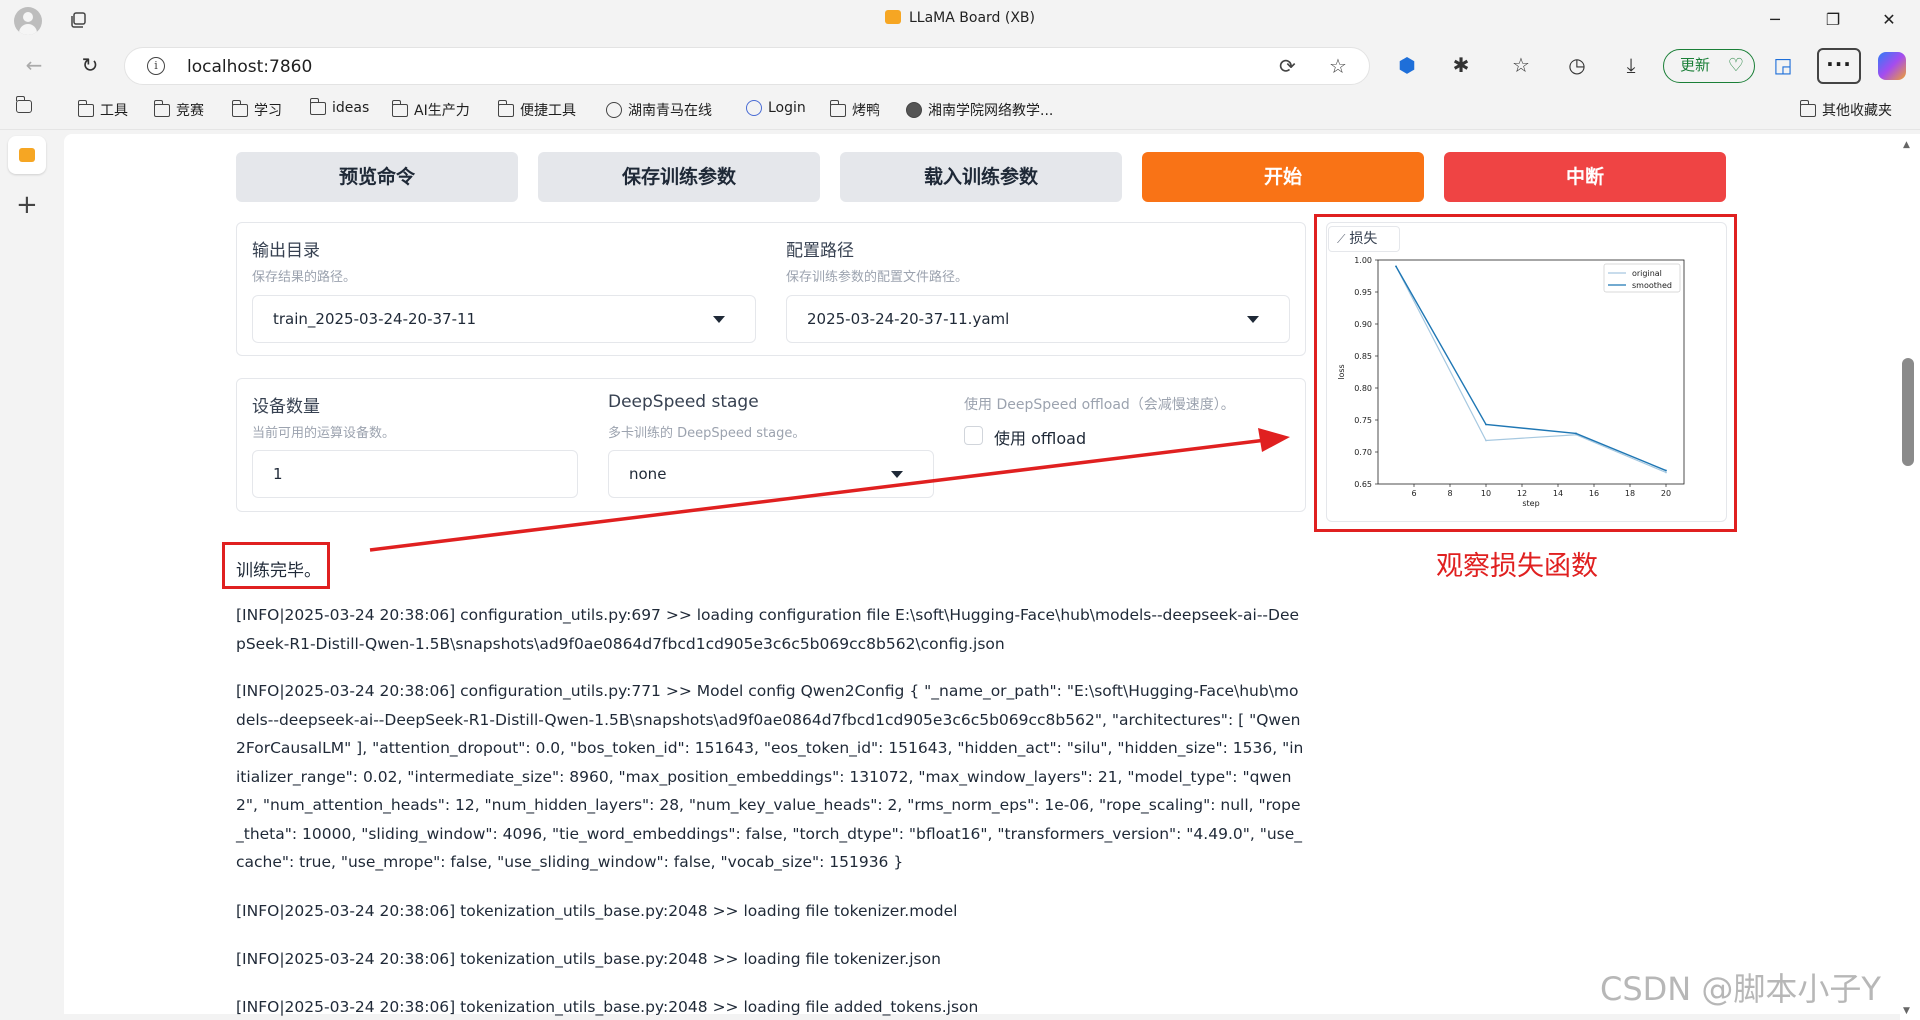  I want to click on deepspeed-stage-select: none, so click(771, 474).